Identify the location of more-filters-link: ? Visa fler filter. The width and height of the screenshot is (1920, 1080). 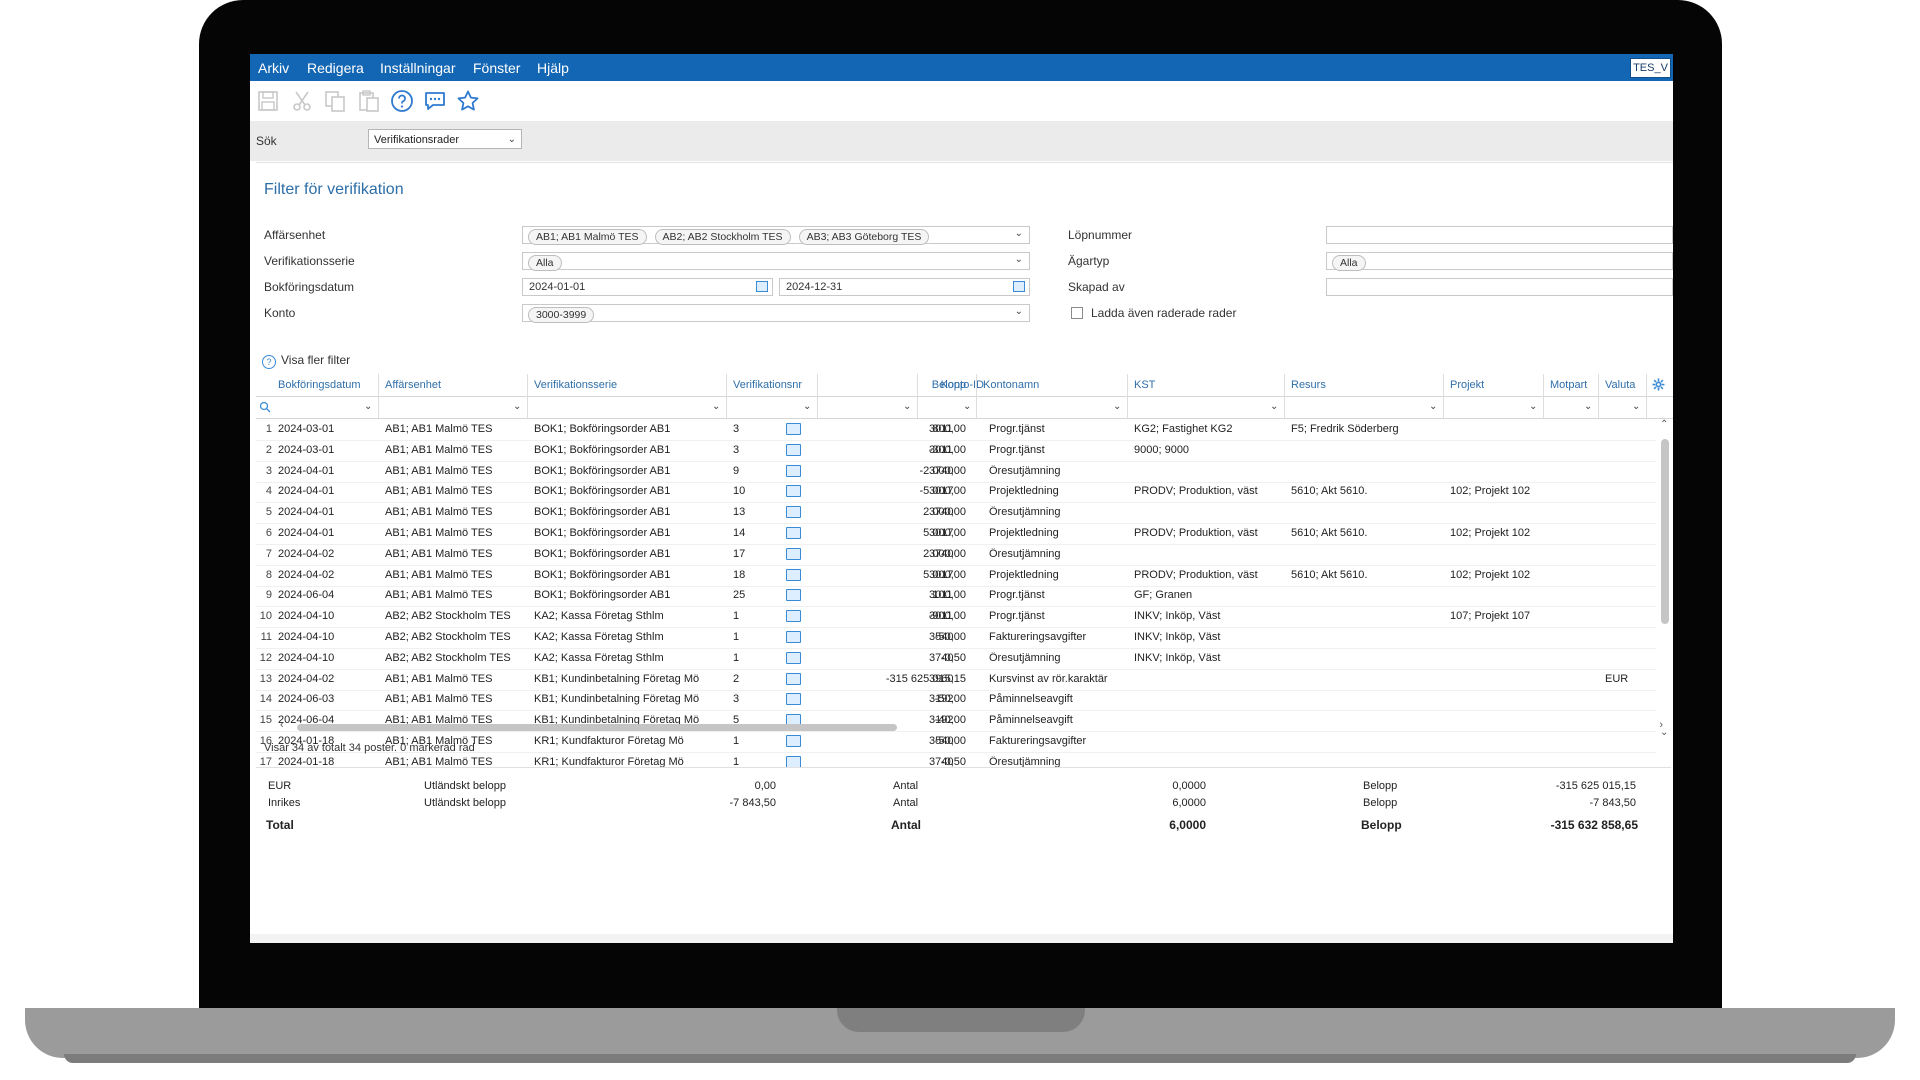
(306, 361).